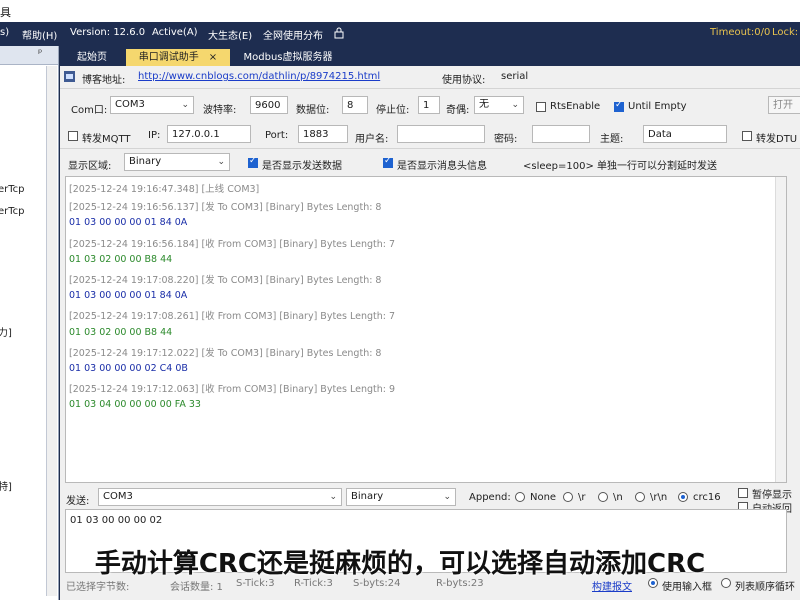 This screenshot has height=600, width=800. Describe the element at coordinates (568, 497) in the screenshot. I see `append-cr-radio` at that location.